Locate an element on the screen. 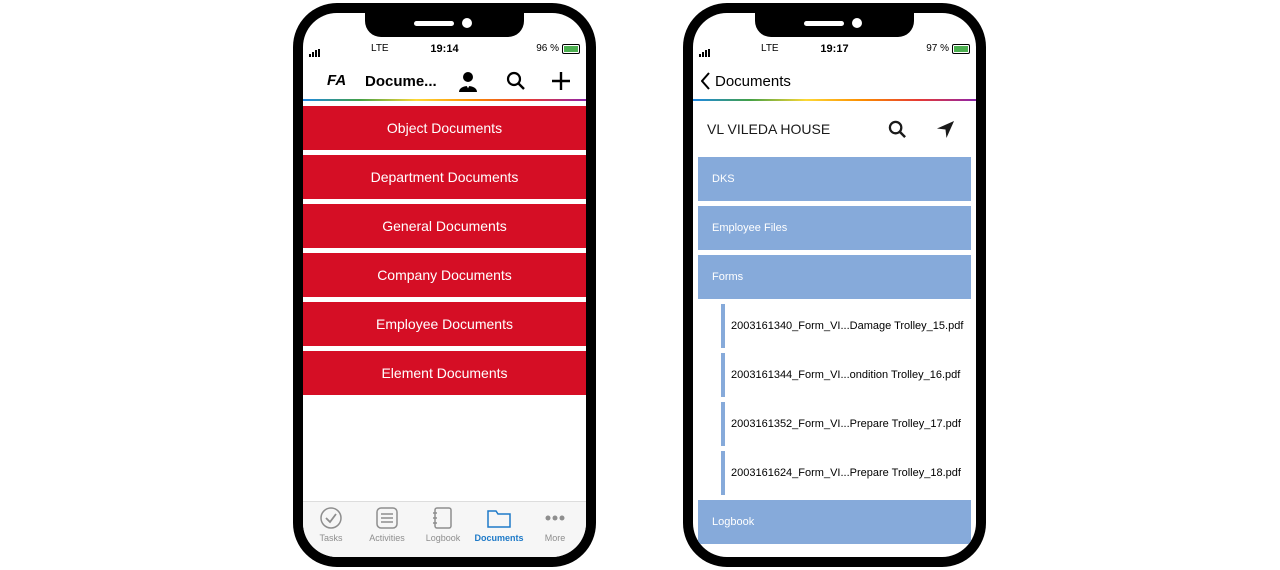  employee-documents-button: Employee Documents is located at coordinates (444, 324).